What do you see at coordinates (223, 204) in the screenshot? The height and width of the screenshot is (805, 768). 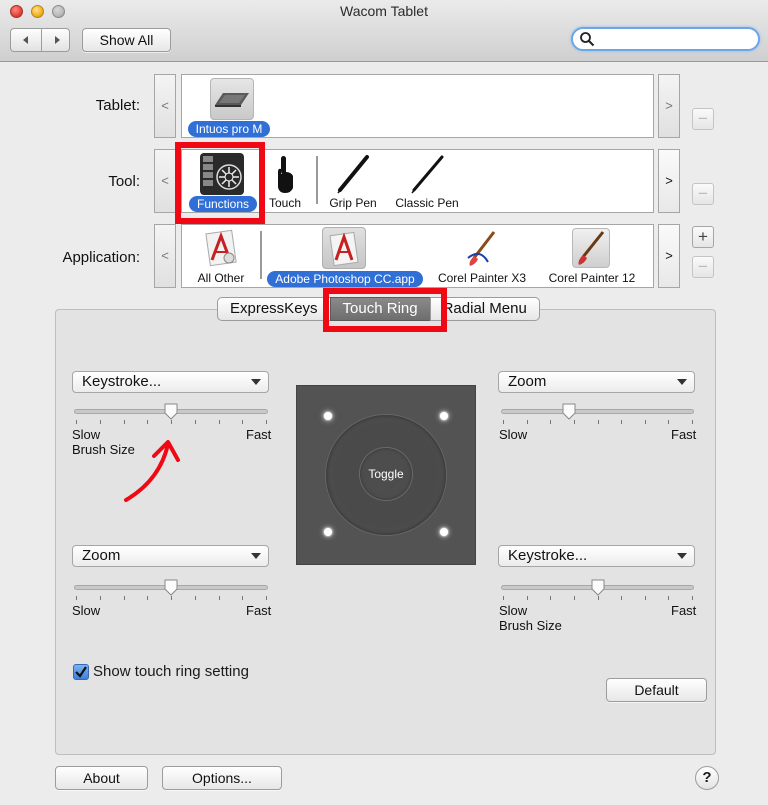 I see `tool-functions-label: Functions` at bounding box center [223, 204].